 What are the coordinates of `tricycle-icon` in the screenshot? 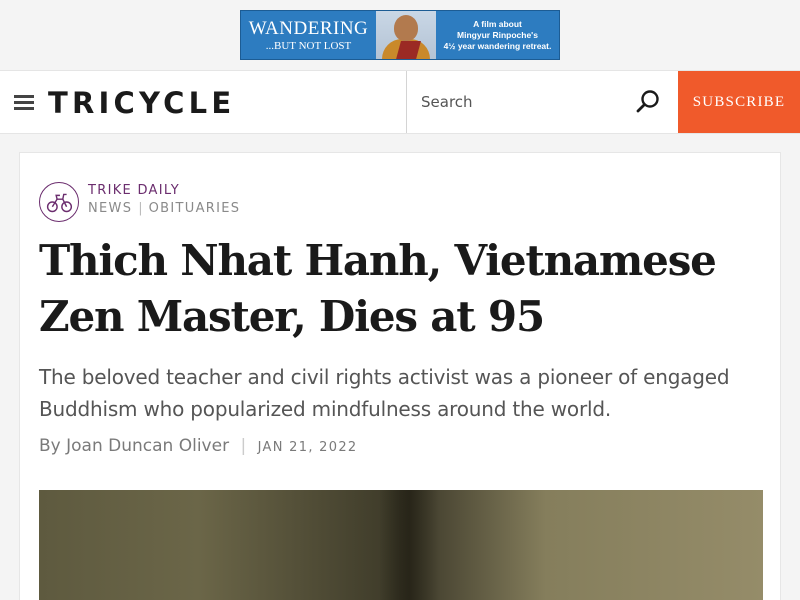 It's located at (59, 202).